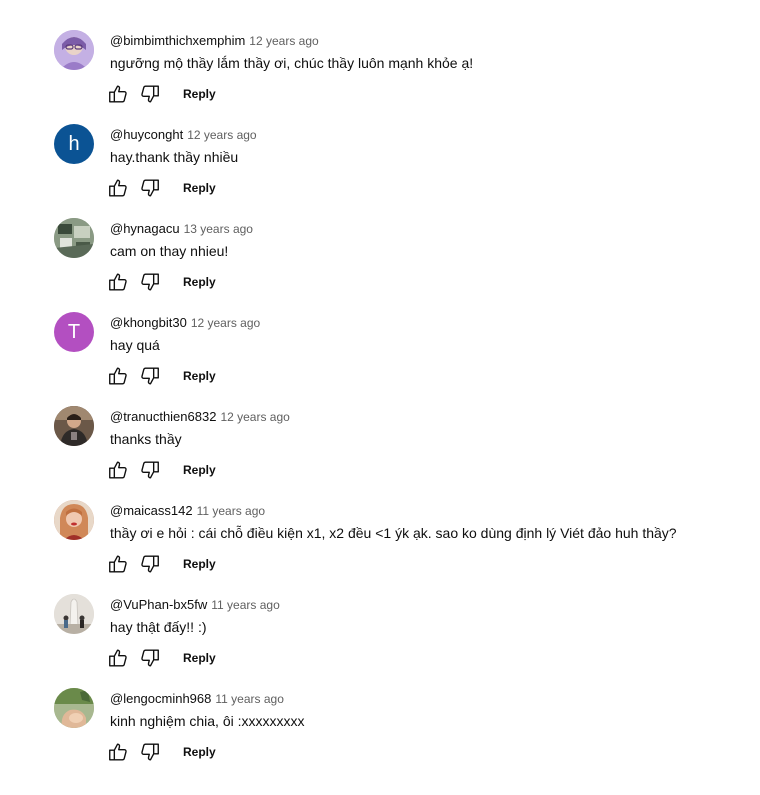 Image resolution: width=760 pixels, height=795 pixels. I want to click on author-handle: @maicass142, so click(151, 510).